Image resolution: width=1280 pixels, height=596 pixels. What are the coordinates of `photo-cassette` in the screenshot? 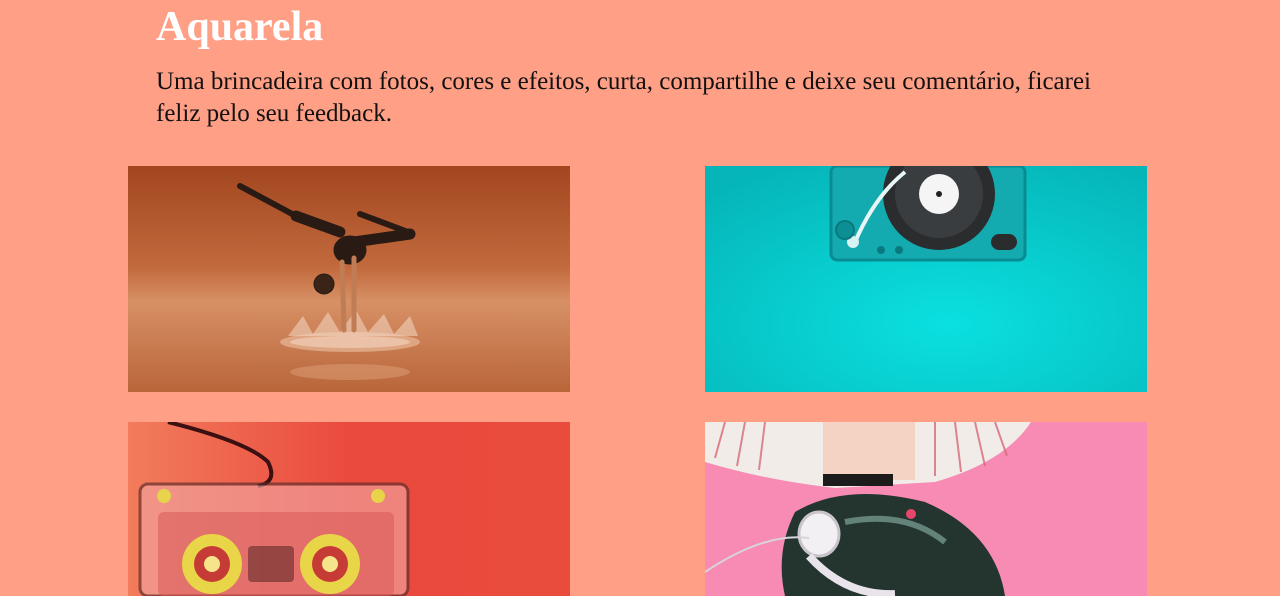 It's located at (349, 509).